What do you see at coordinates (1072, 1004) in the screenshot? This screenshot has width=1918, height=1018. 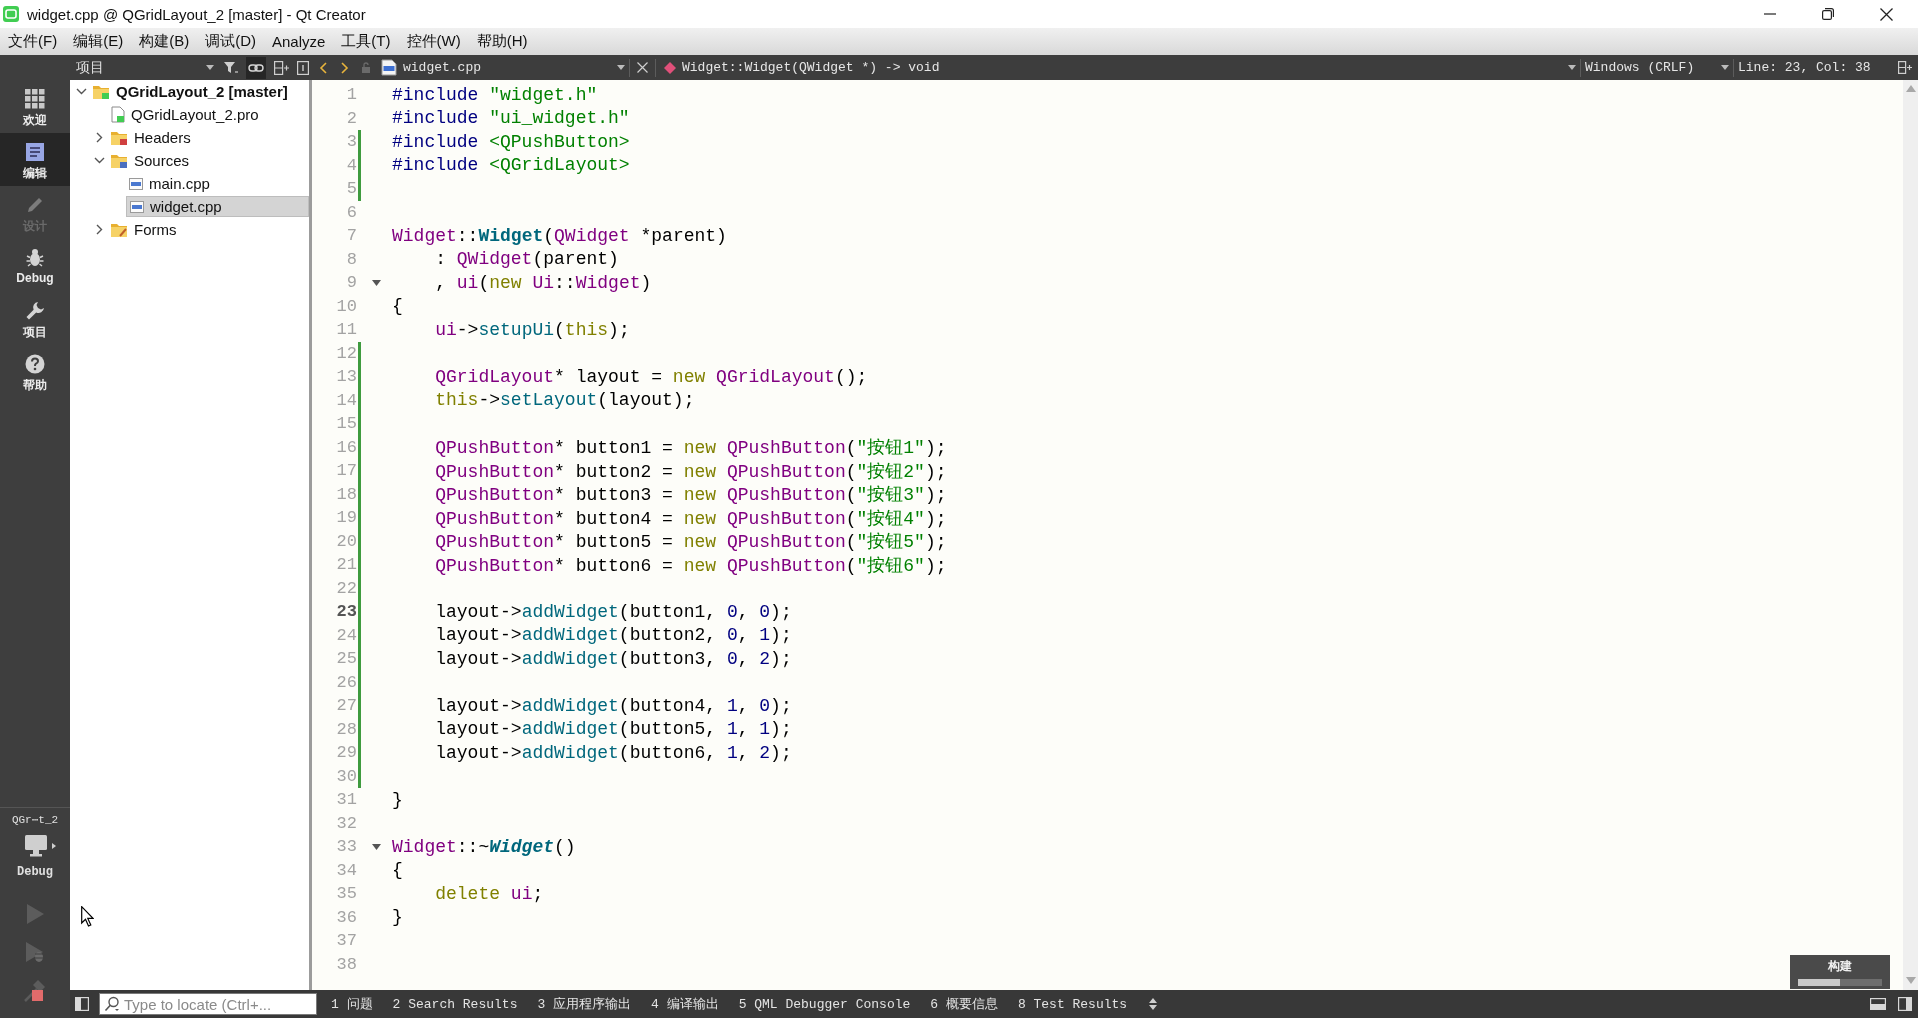 I see `output-pane-tab: 8 Test Results` at bounding box center [1072, 1004].